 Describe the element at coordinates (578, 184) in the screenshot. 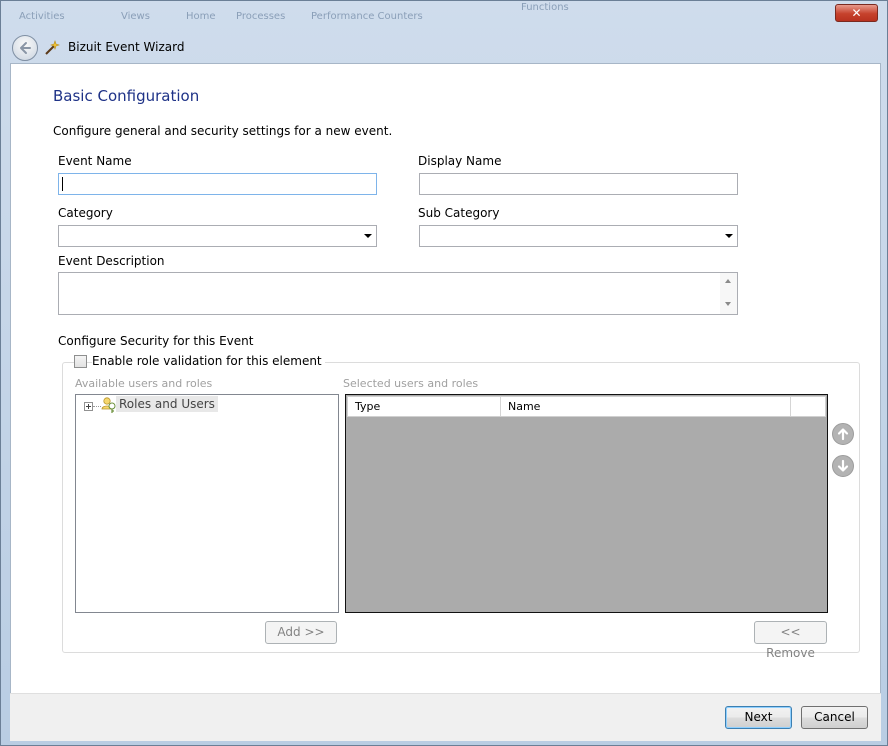

I see `display-name-field` at that location.